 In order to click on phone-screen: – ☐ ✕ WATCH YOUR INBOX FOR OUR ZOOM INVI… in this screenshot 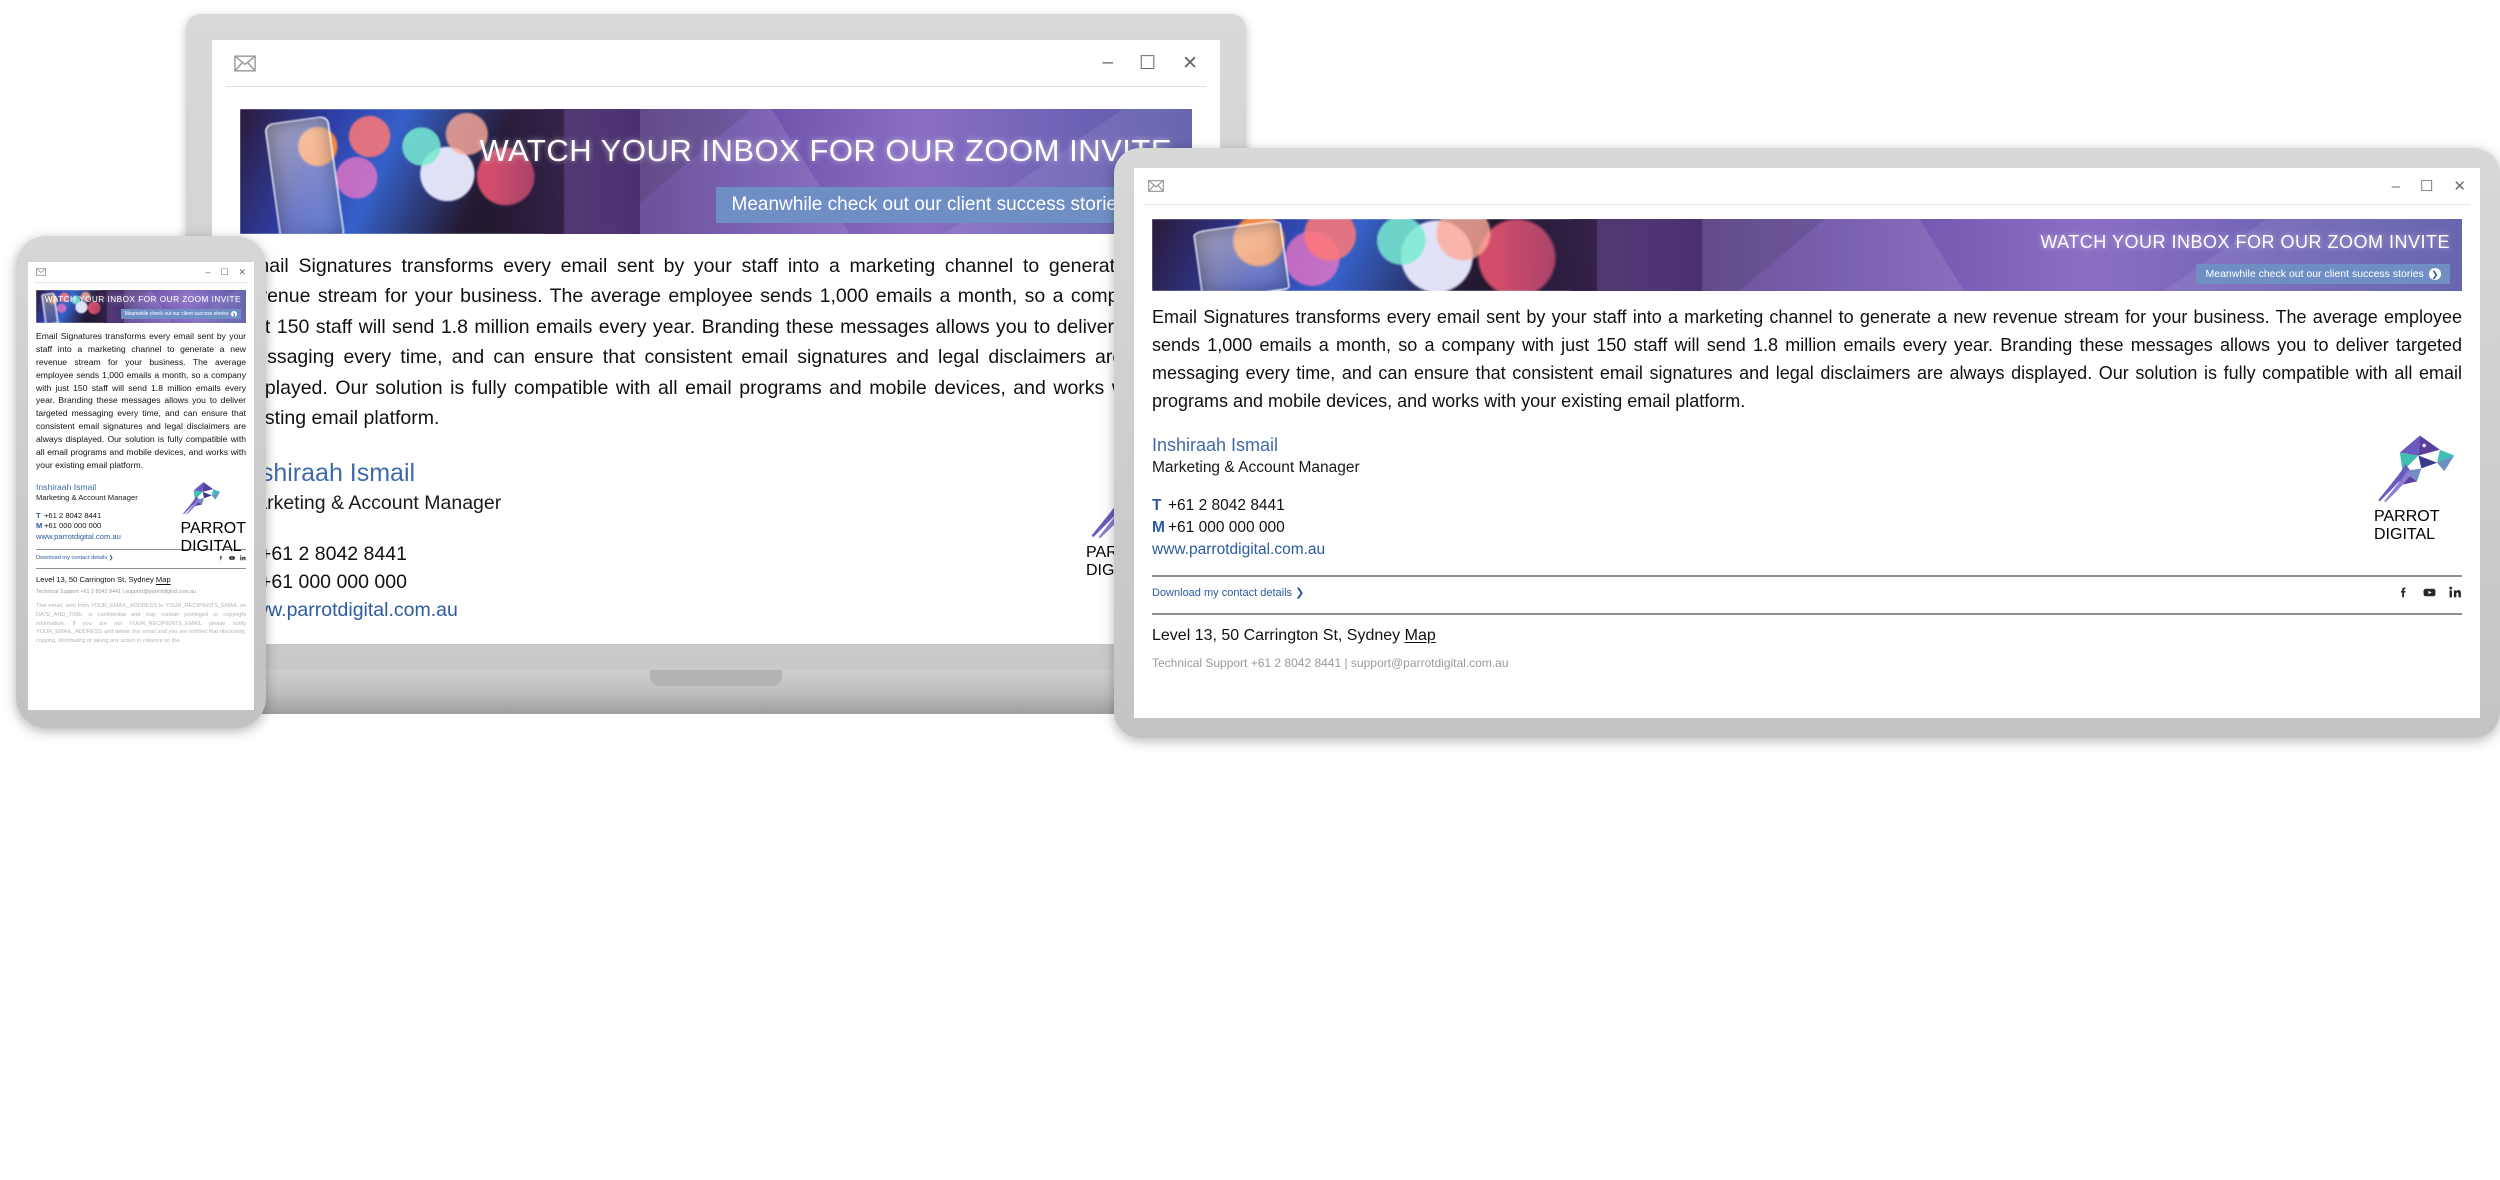, I will do `click(141, 486)`.